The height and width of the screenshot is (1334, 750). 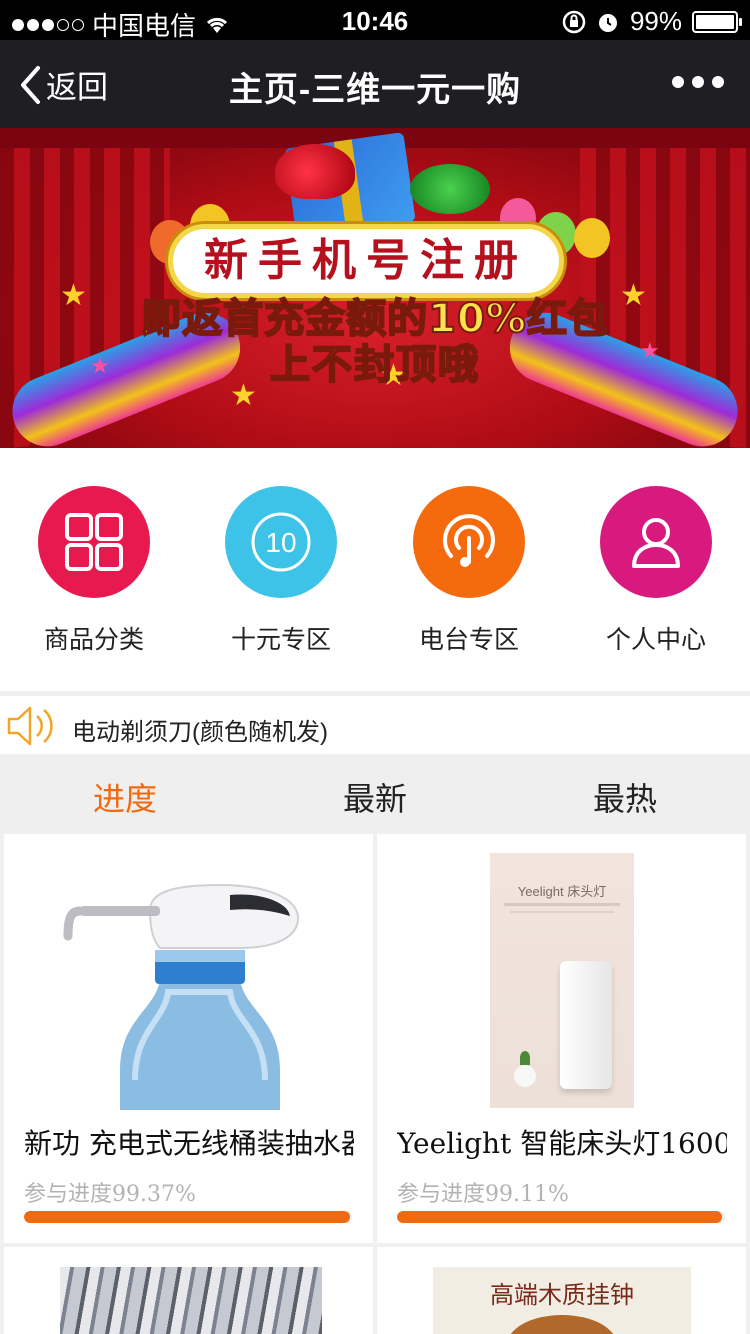 I want to click on alarm-icon, so click(x=607, y=22).